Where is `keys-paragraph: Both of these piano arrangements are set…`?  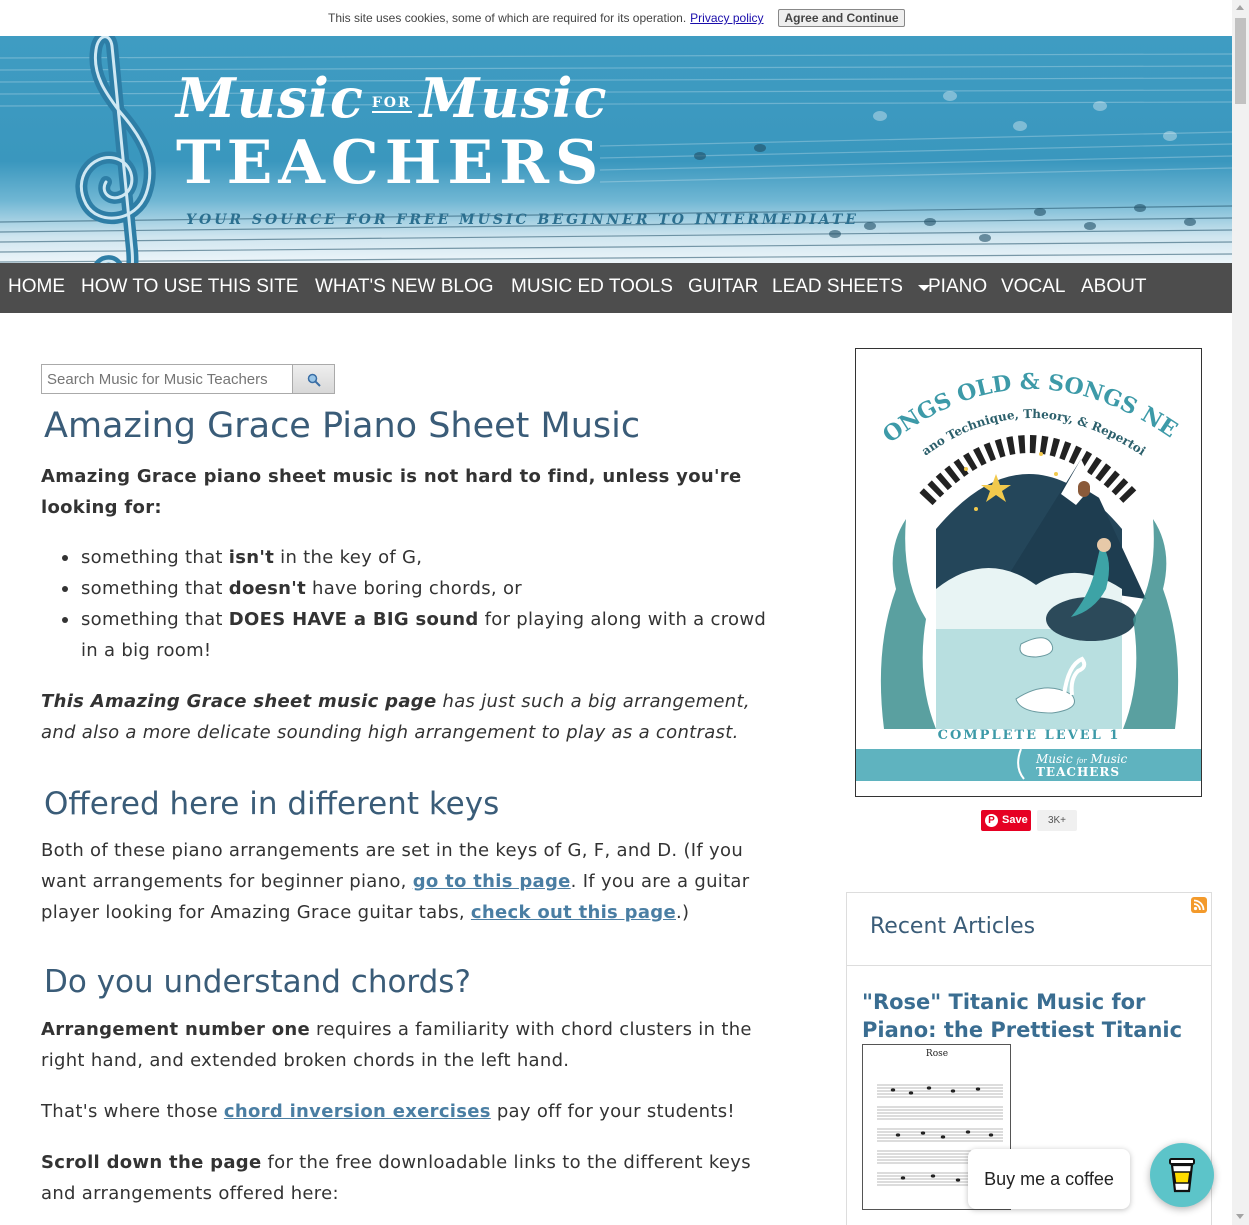
keys-paragraph: Both of these piano arrangements are set… is located at coordinates (395, 881).